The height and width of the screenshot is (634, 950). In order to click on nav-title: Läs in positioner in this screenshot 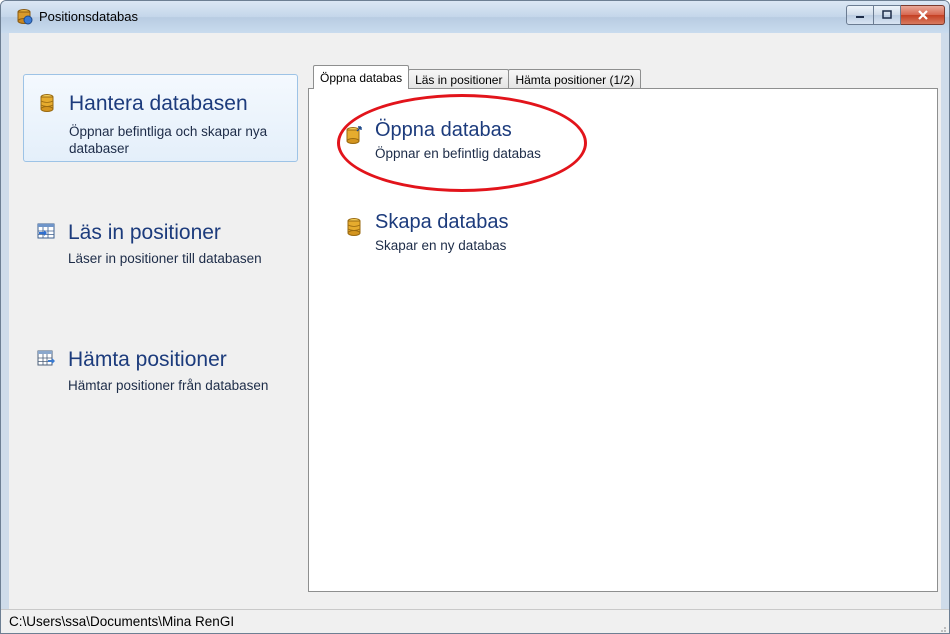, I will do `click(144, 232)`.